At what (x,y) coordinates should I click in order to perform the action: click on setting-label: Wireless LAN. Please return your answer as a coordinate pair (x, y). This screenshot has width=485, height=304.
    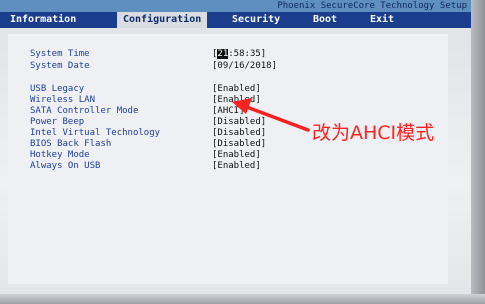
    Looking at the image, I should click on (63, 100).